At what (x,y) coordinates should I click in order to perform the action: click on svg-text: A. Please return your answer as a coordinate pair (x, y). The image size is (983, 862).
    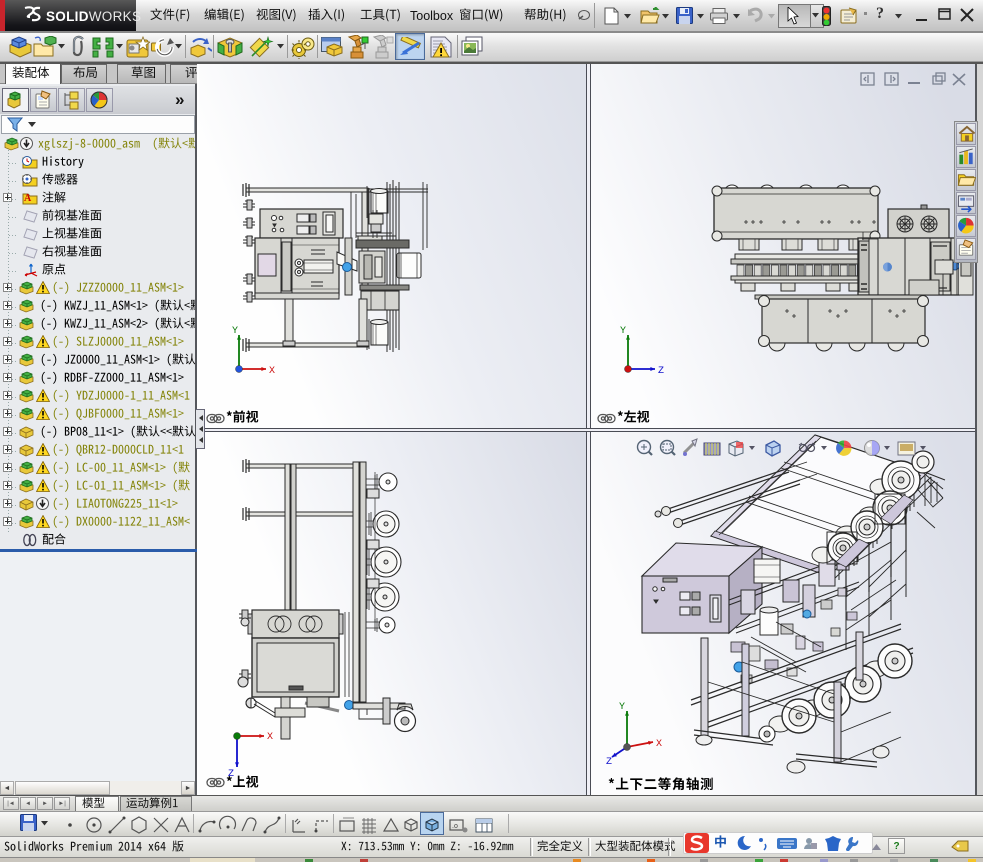
    Looking at the image, I should click on (28, 198).